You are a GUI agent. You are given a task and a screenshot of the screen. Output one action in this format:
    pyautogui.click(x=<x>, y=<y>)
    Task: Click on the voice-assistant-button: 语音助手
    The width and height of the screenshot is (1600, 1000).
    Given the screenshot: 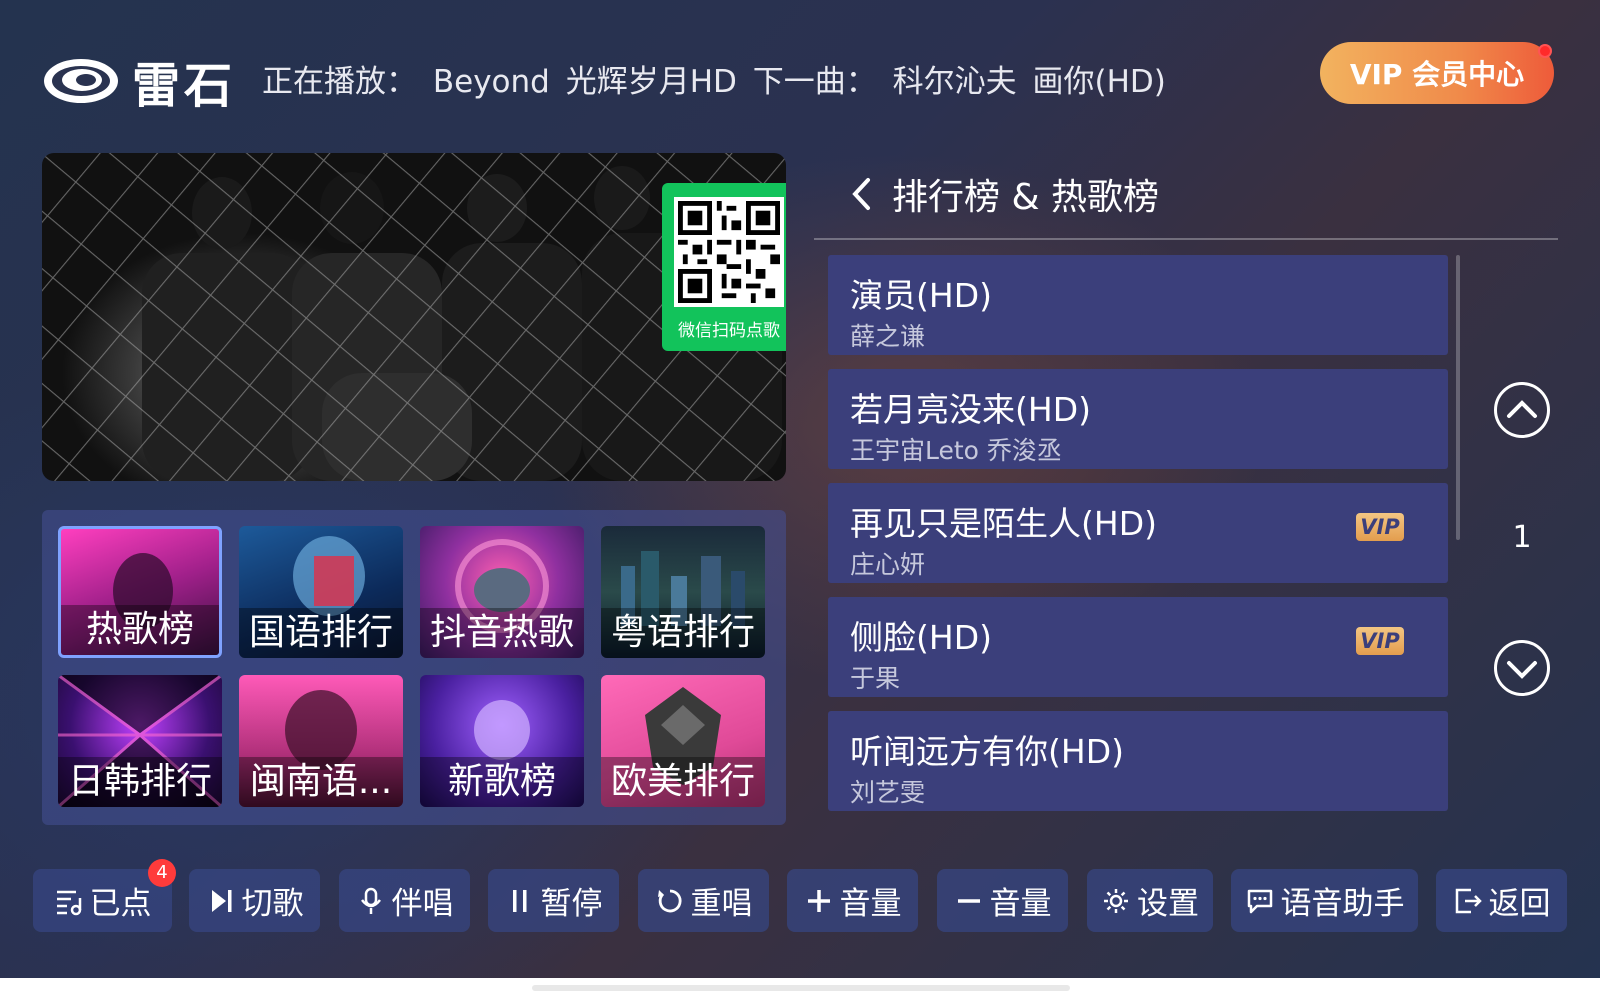 What is the action you would take?
    pyautogui.click(x=1324, y=900)
    